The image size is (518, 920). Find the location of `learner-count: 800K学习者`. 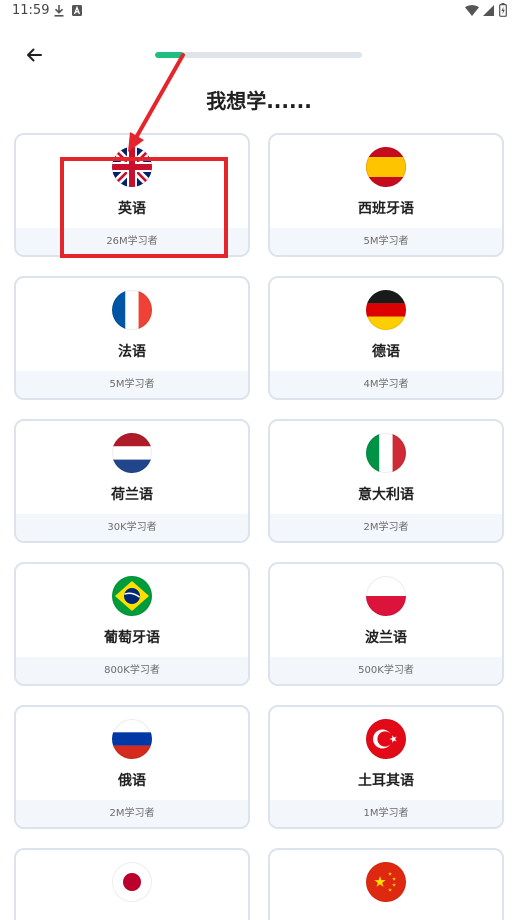

learner-count: 800K学习者 is located at coordinates (132, 670).